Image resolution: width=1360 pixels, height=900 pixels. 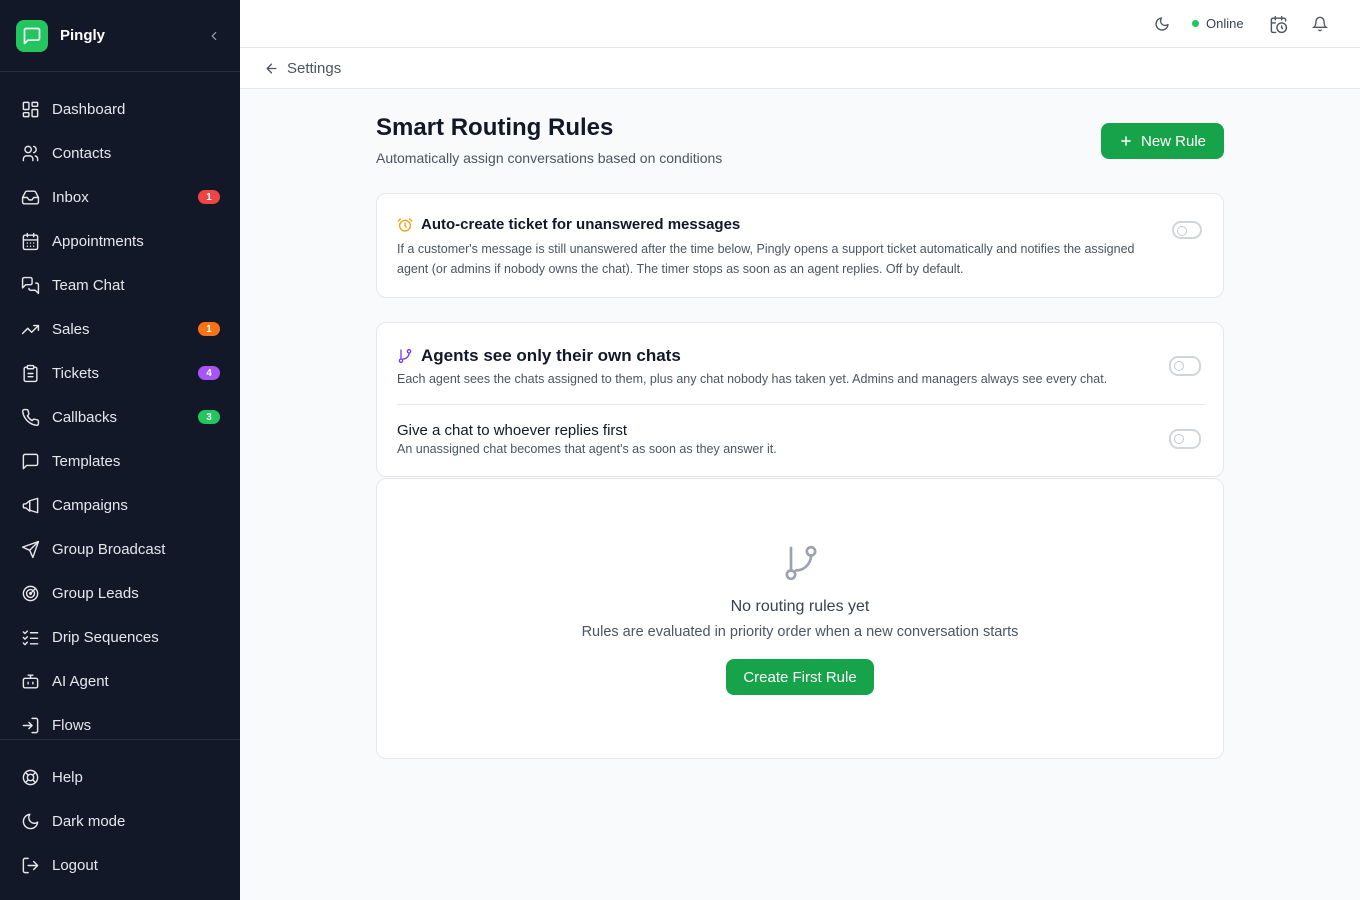 What do you see at coordinates (30, 777) in the screenshot?
I see `life-buoy-icon` at bounding box center [30, 777].